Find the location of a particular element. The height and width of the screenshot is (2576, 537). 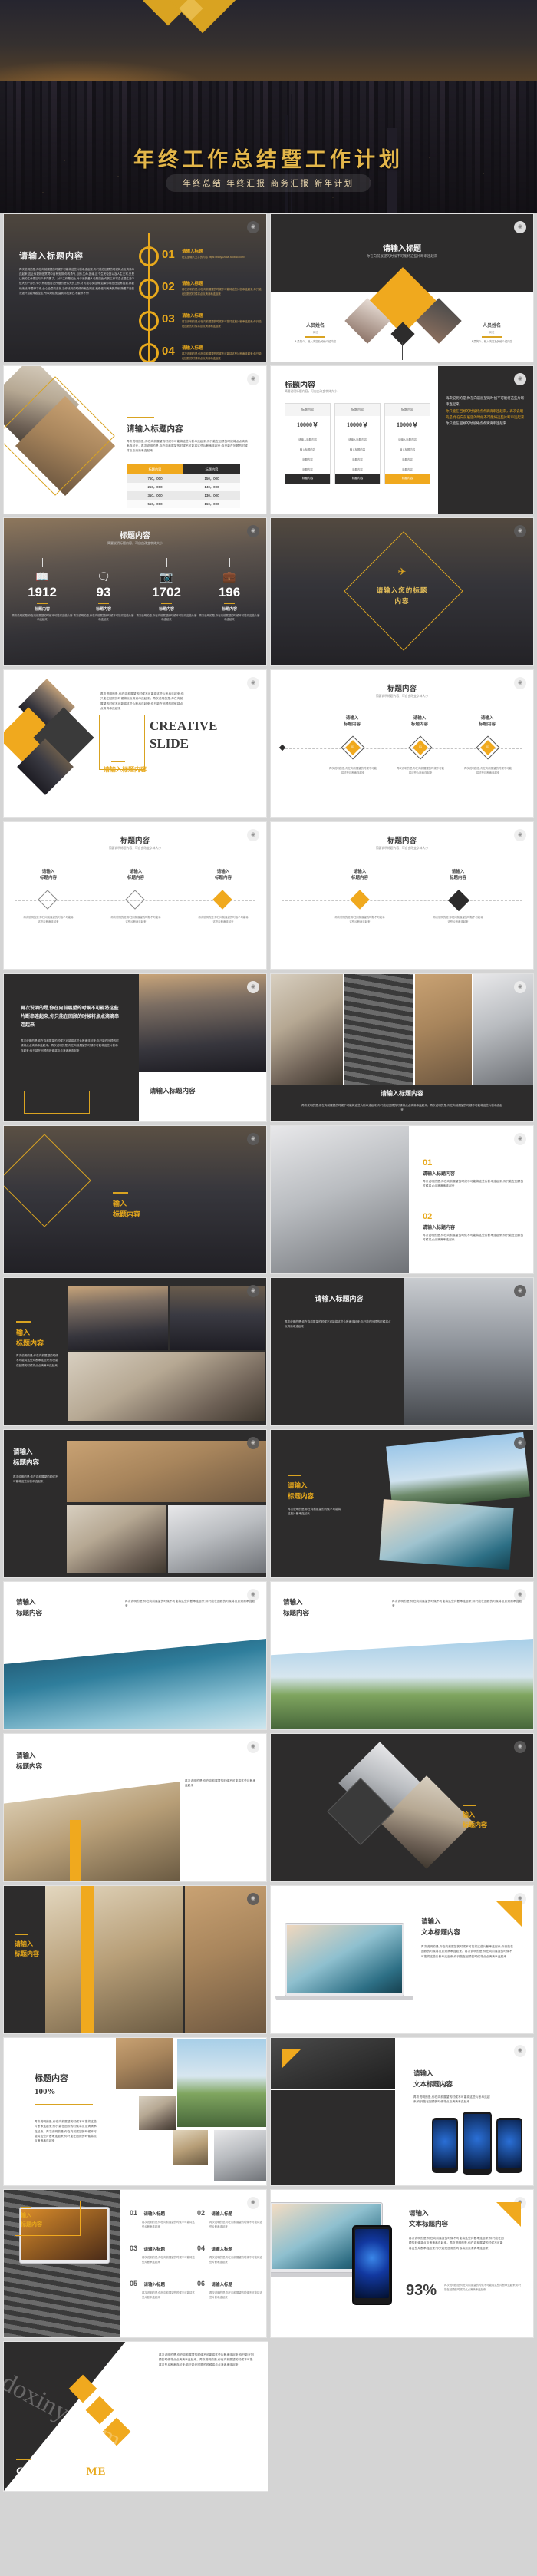

diamond-outline-icon is located at coordinates (48, 900).